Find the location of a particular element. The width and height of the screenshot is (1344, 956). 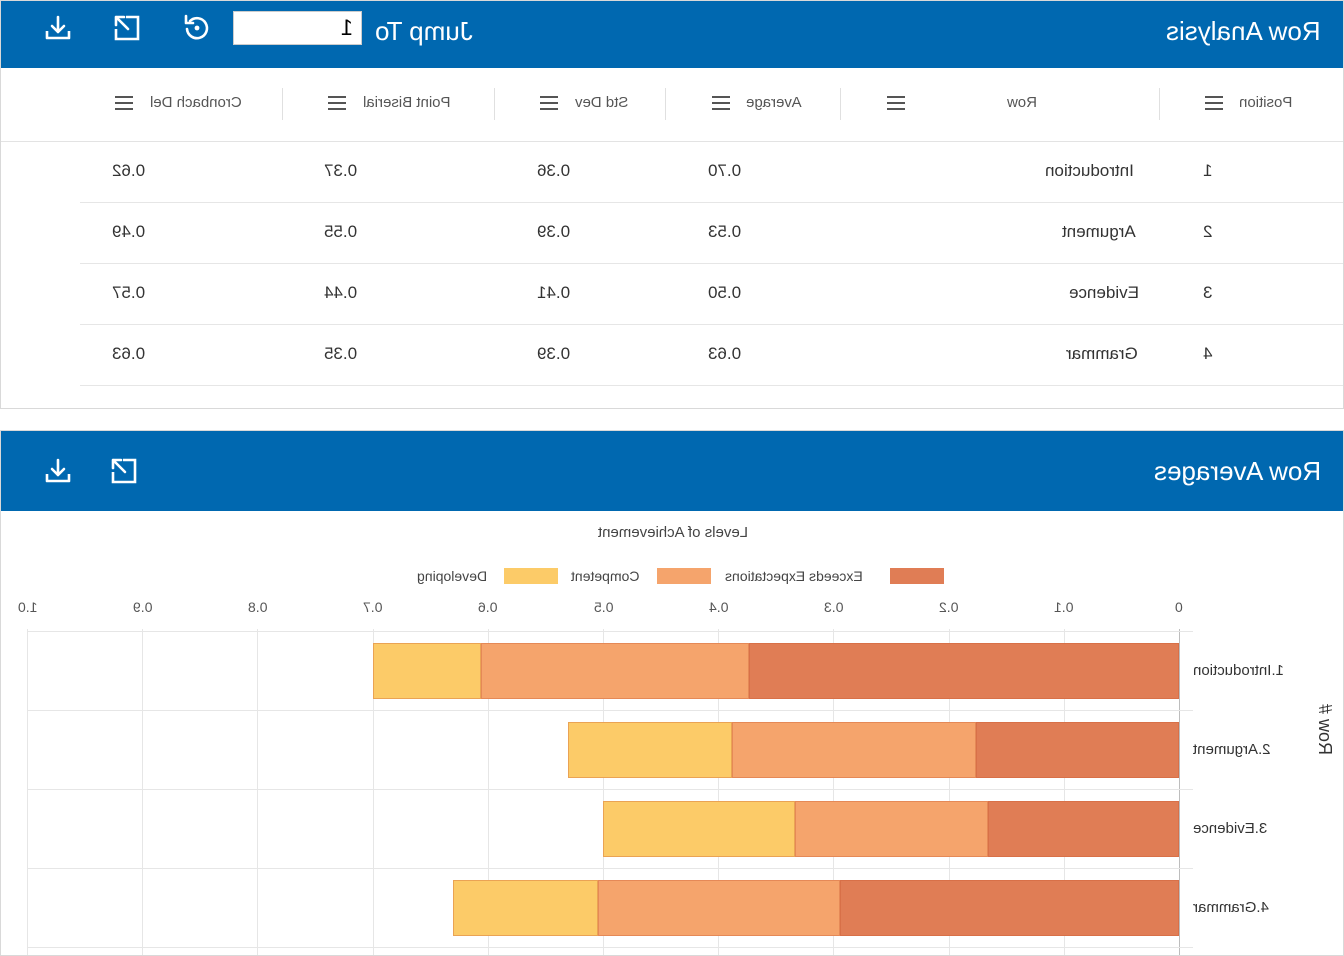

legend-label-exceeds: Exceeds Expectations is located at coordinates (794, 576).